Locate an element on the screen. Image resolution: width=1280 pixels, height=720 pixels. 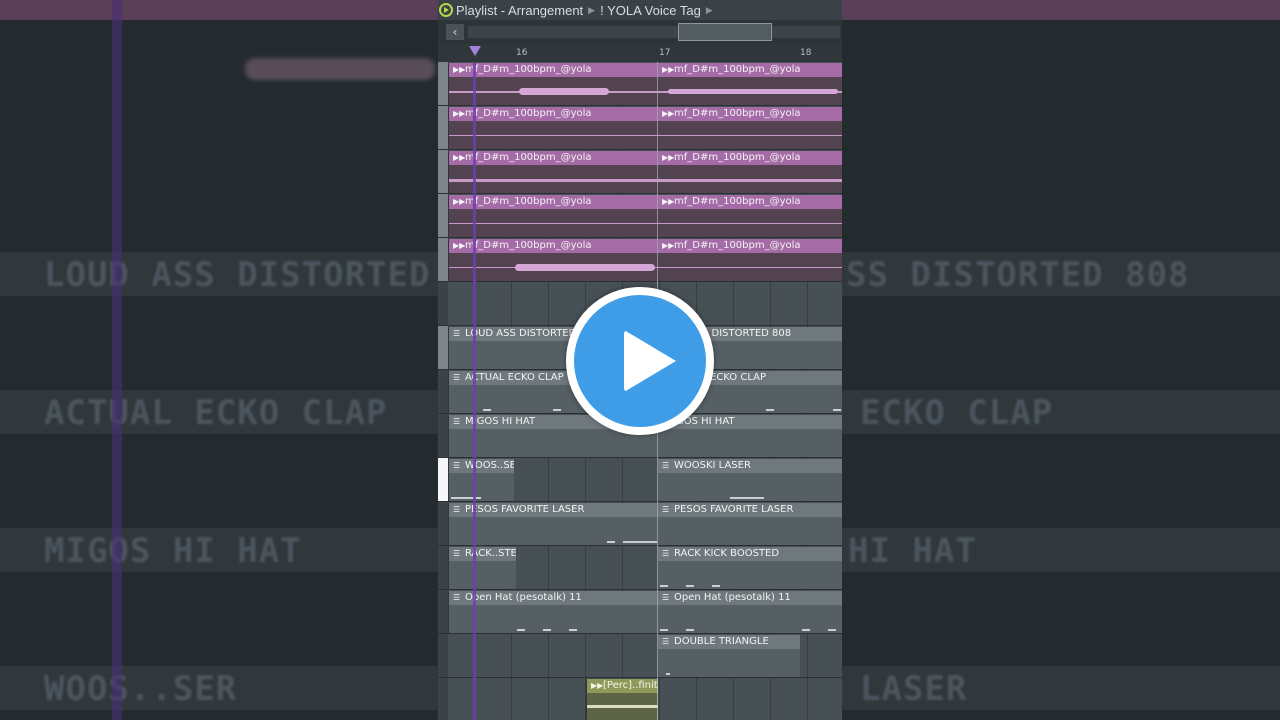
scroll-thumb is located at coordinates (725, 32).